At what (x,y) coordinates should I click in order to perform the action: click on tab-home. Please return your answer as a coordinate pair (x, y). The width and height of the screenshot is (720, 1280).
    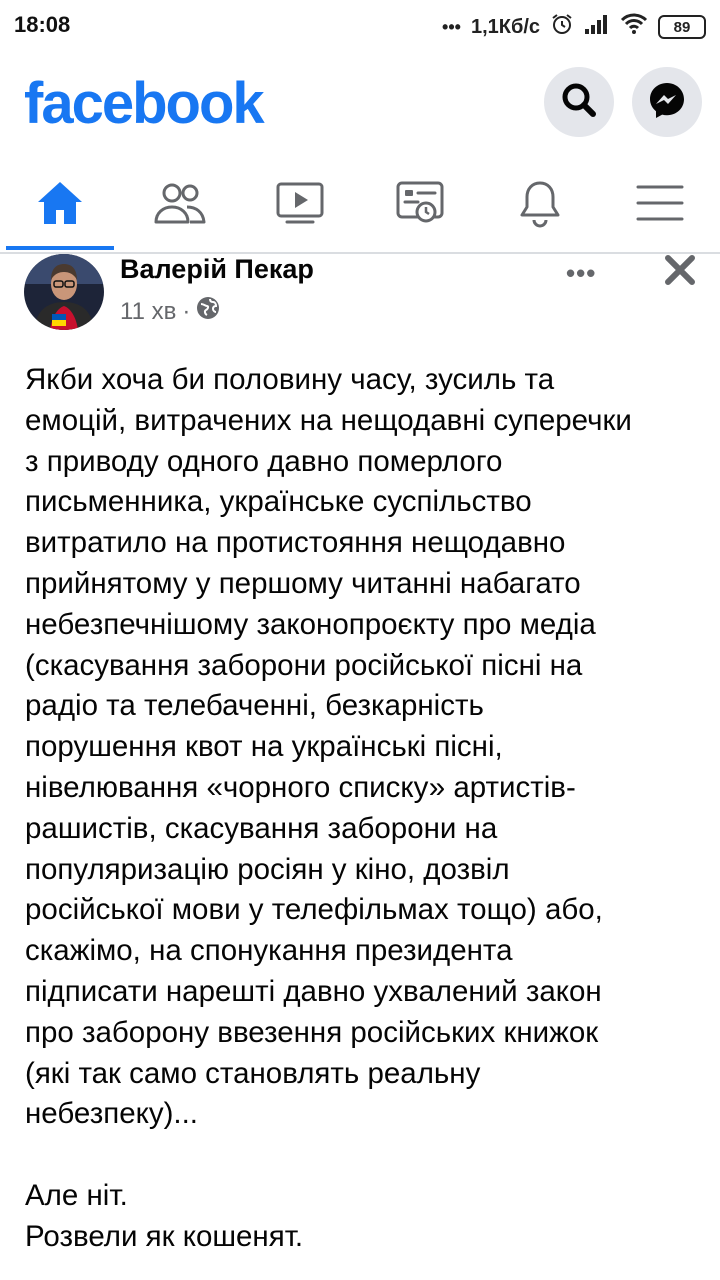
    Looking at the image, I should click on (60, 205).